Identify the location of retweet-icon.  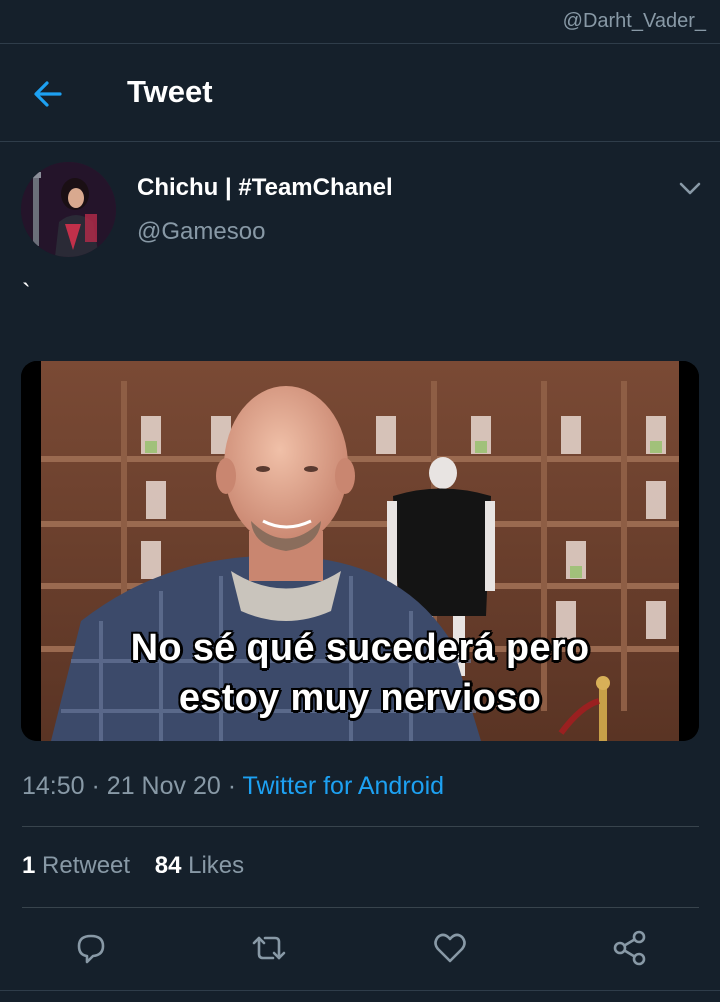
(269, 948).